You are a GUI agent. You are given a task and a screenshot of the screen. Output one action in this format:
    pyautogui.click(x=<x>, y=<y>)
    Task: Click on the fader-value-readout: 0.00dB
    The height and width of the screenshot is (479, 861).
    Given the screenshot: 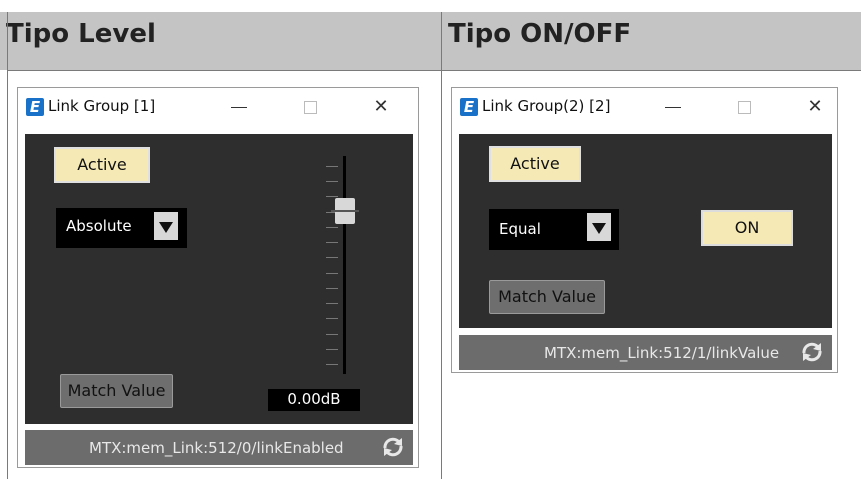 What is the action you would take?
    pyautogui.click(x=314, y=400)
    